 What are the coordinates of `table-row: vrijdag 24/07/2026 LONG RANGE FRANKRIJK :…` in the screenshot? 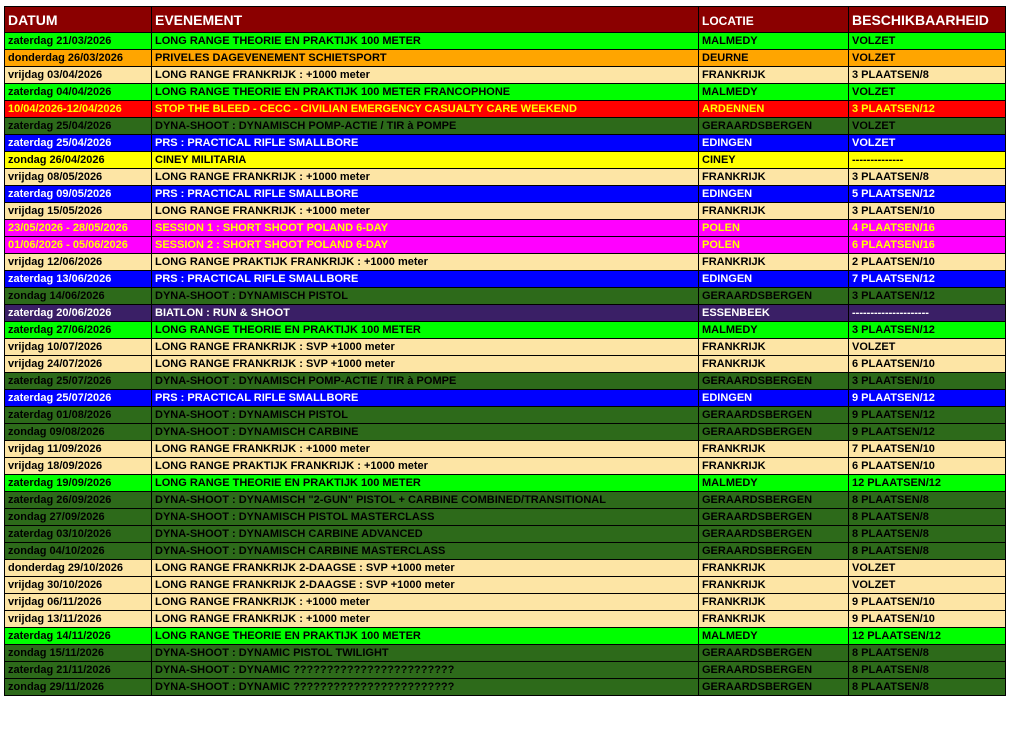 It's located at (505, 364).